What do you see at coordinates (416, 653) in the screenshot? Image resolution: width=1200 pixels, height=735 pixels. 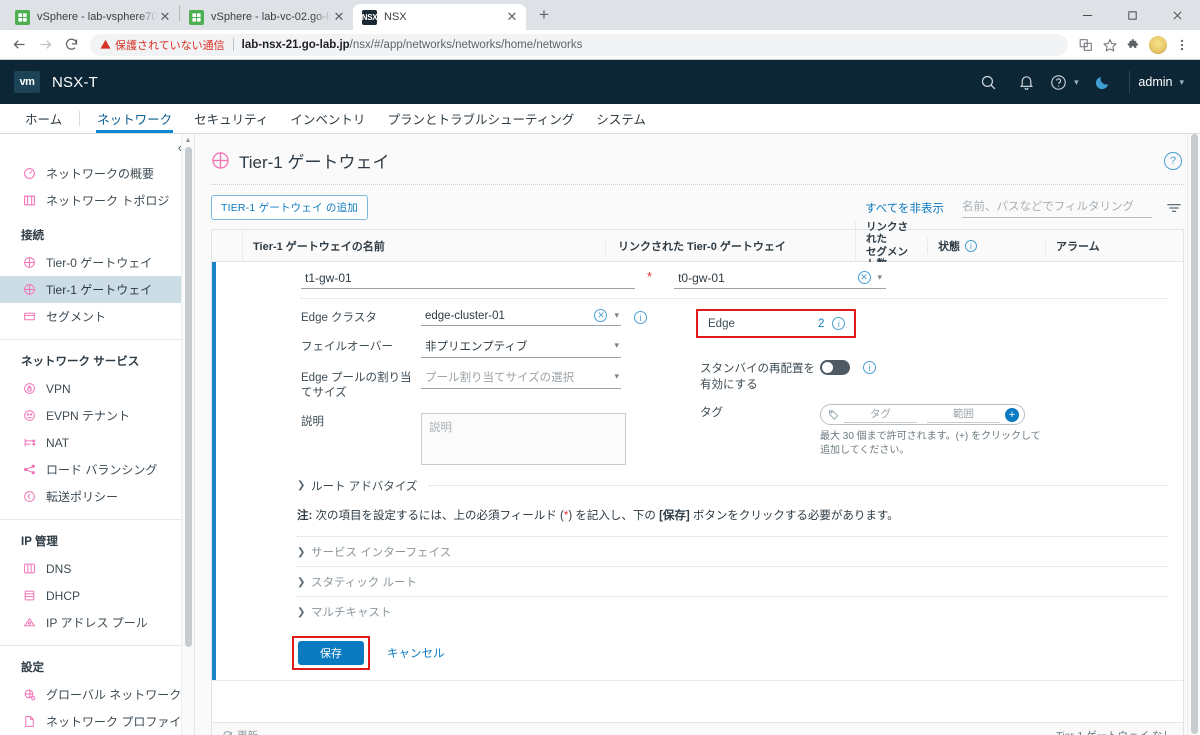 I see `cancel-button: キャンセル` at bounding box center [416, 653].